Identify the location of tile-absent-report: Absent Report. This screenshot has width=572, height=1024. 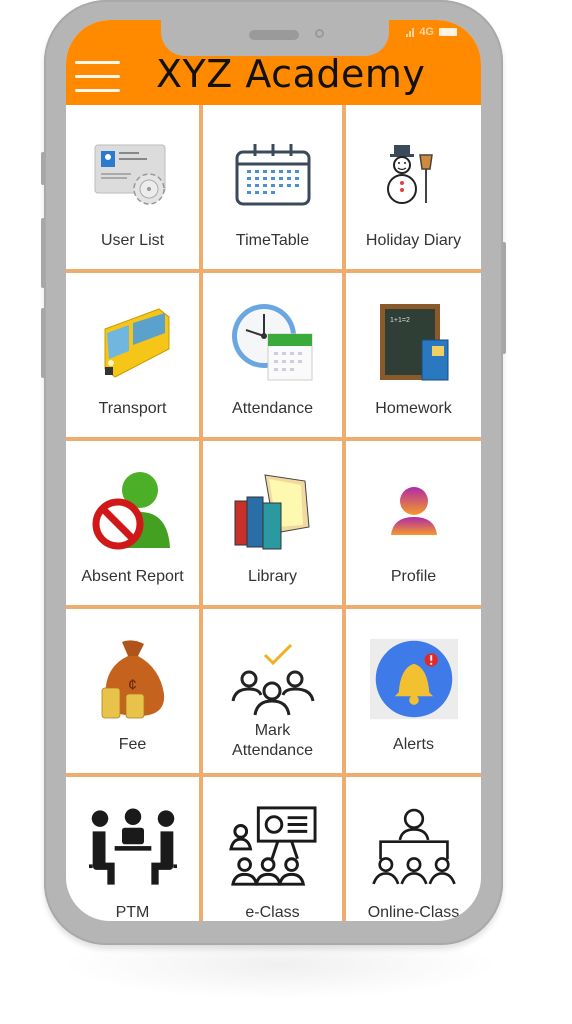
(132, 523).